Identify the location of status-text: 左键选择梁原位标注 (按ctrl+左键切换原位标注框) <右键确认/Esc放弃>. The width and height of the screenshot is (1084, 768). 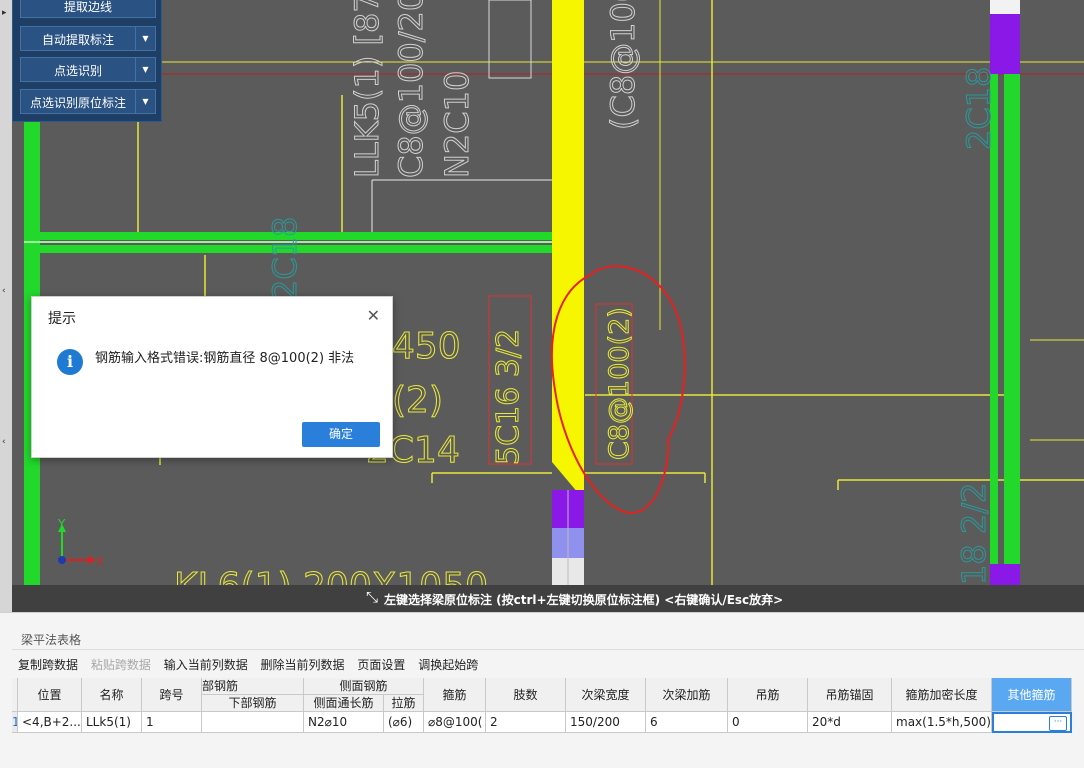
(584, 600).